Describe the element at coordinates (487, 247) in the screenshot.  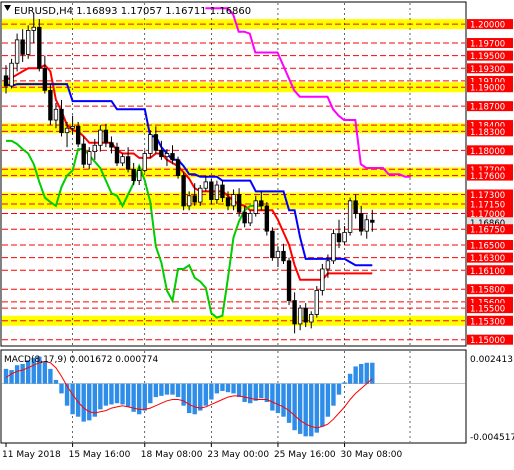
I see `price-label-17: 1.16500` at that location.